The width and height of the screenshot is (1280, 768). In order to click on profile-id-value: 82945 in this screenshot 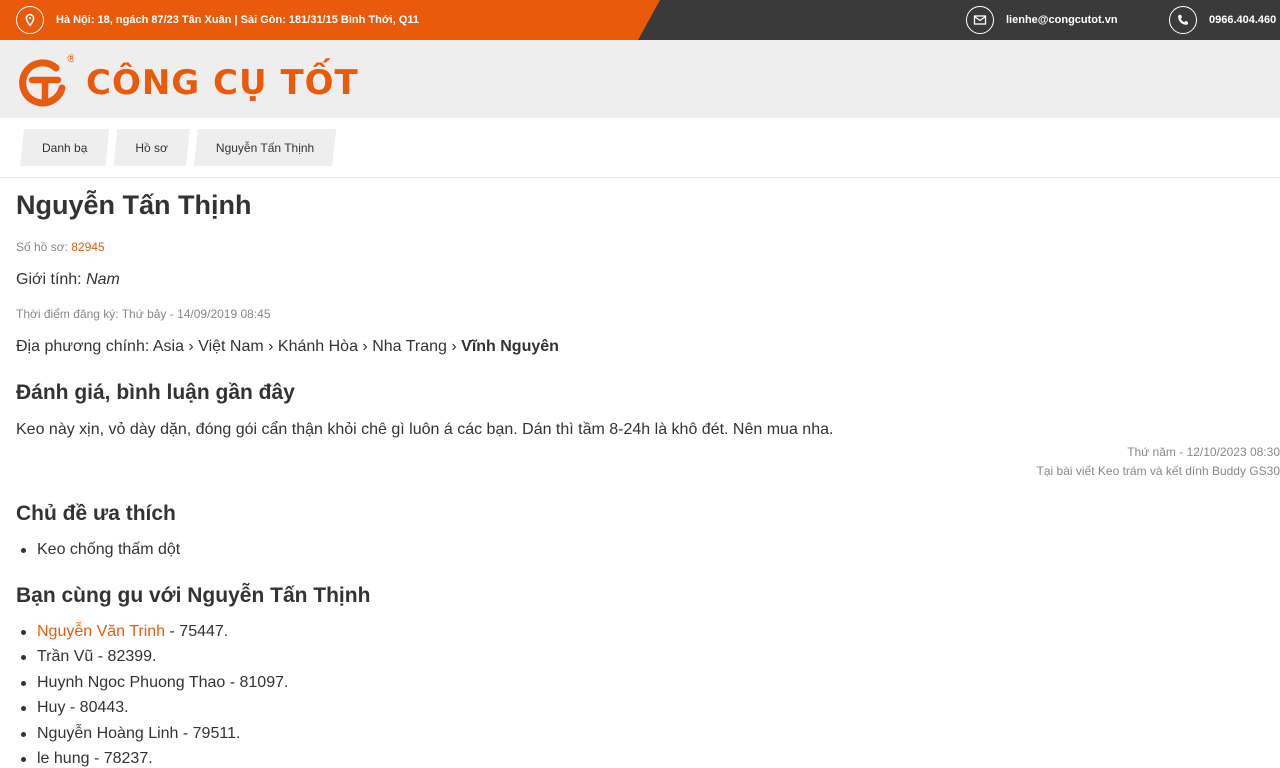, I will do `click(88, 247)`.